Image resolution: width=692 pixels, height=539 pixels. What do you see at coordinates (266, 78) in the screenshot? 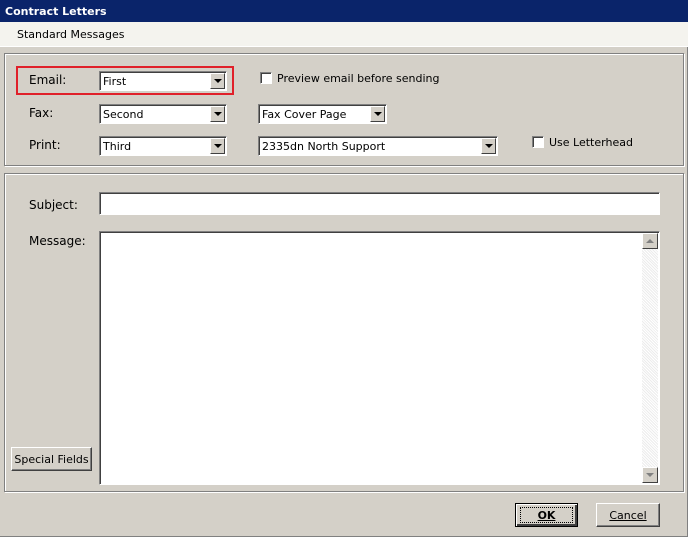
I see `preview-email-checkbox` at bounding box center [266, 78].